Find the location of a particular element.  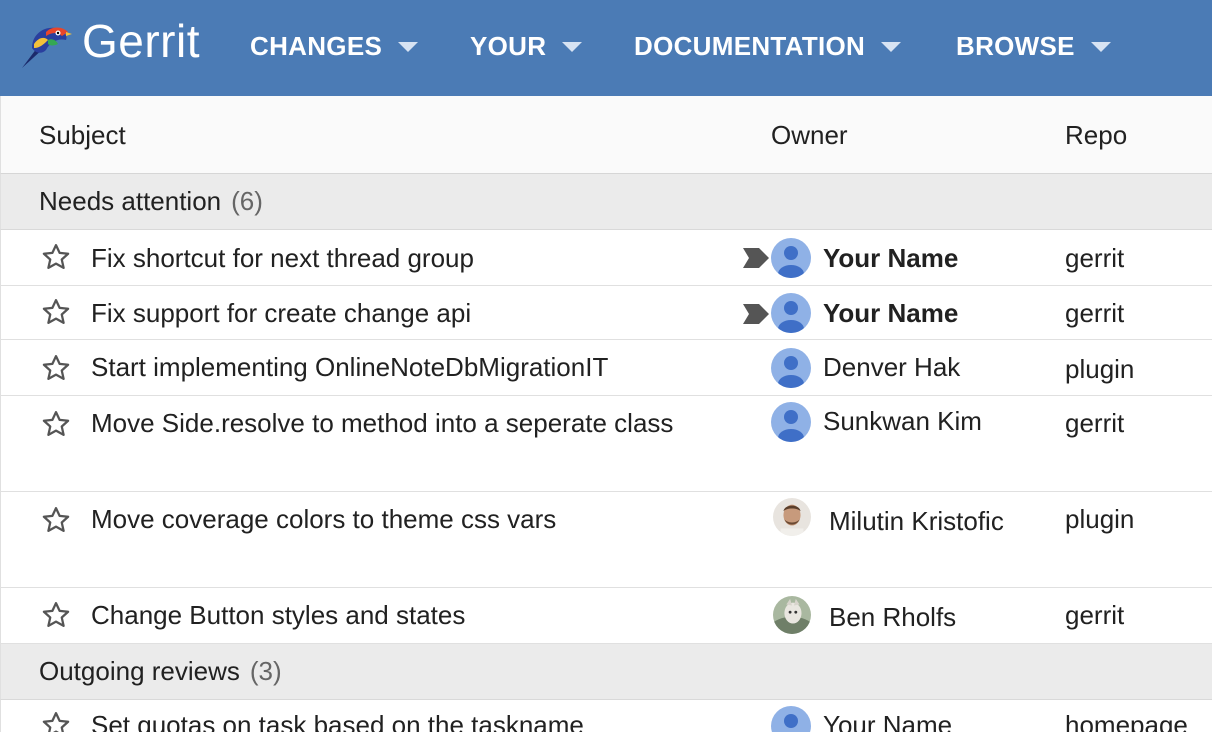

section-title: Outgoing reviews (3) is located at coordinates (160, 671).